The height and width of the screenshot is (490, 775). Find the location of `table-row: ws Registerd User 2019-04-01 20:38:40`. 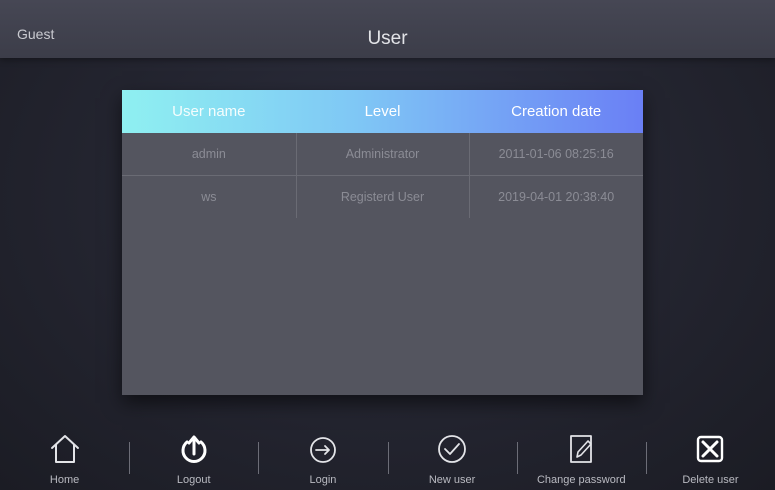

table-row: ws Registerd User 2019-04-01 20:38:40 is located at coordinates (382, 197).